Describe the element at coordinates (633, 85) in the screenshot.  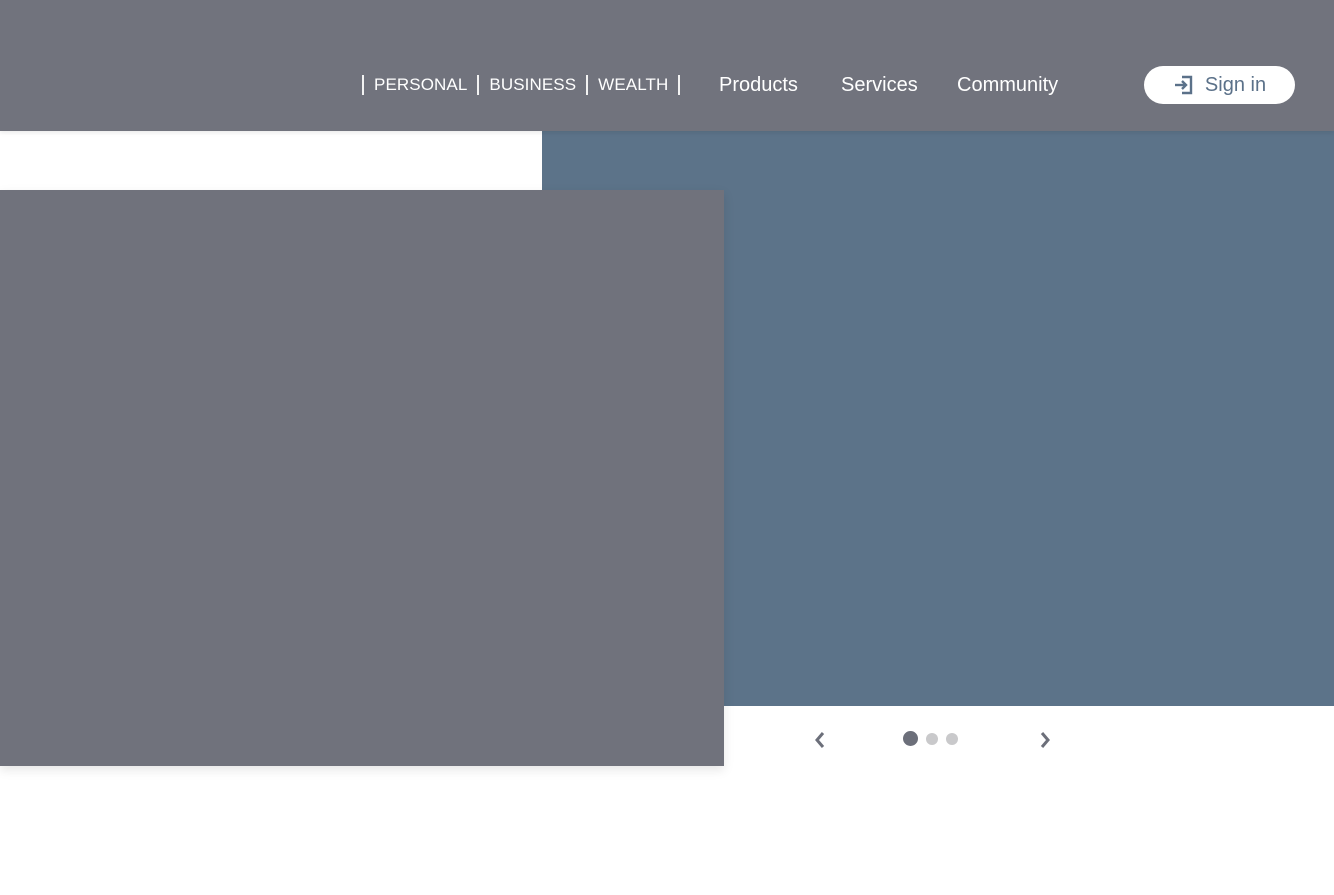
I see `segment-wealth: WEALTH` at that location.